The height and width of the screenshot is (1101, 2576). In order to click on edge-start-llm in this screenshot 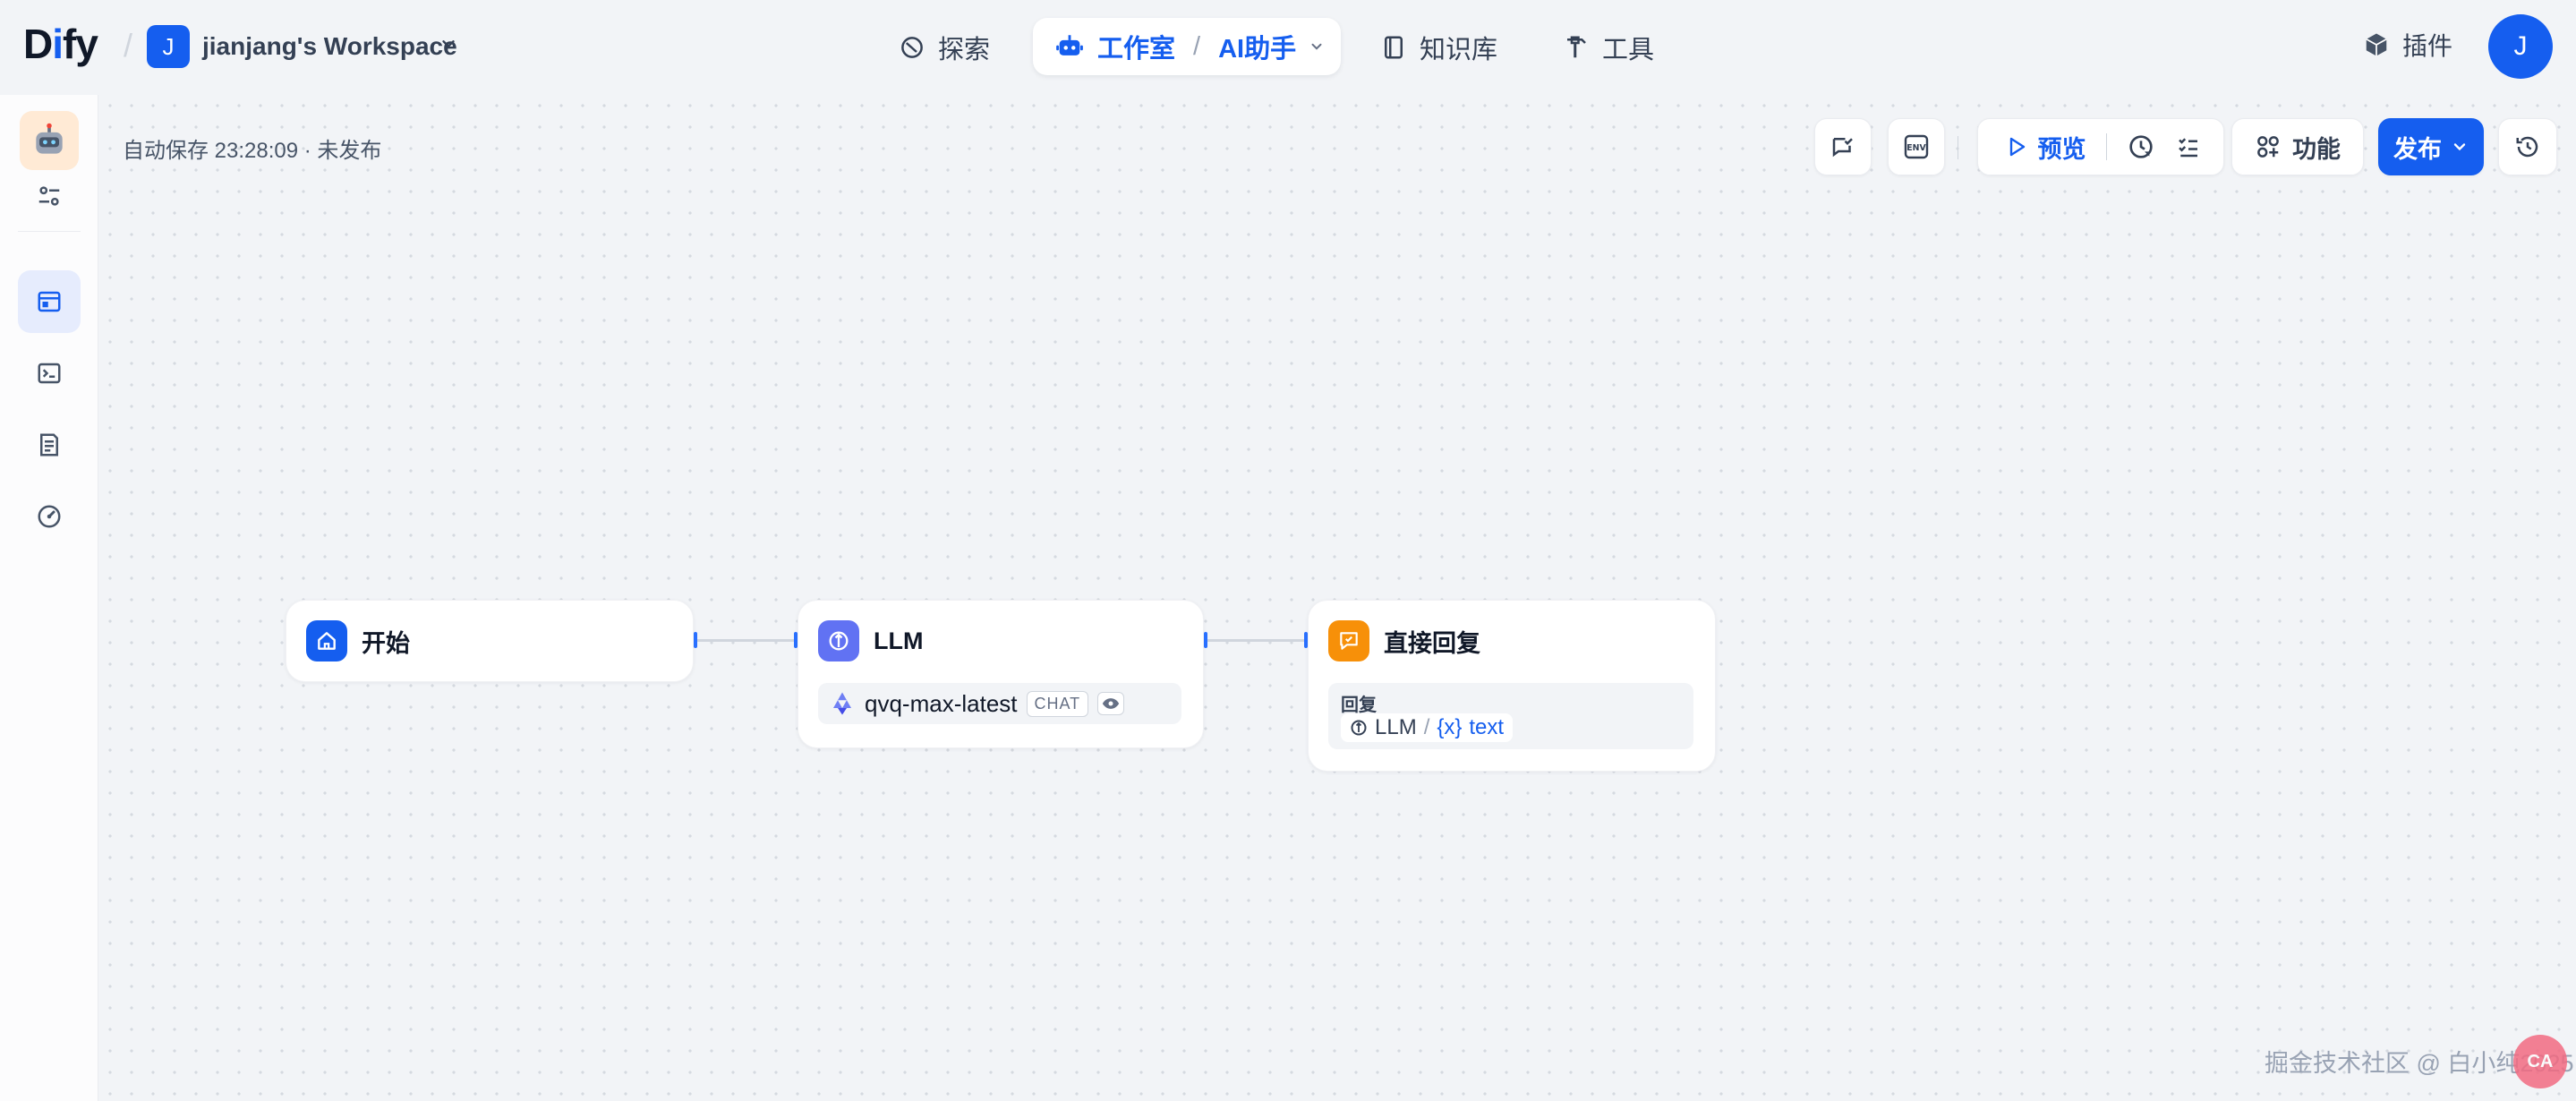, I will do `click(746, 640)`.